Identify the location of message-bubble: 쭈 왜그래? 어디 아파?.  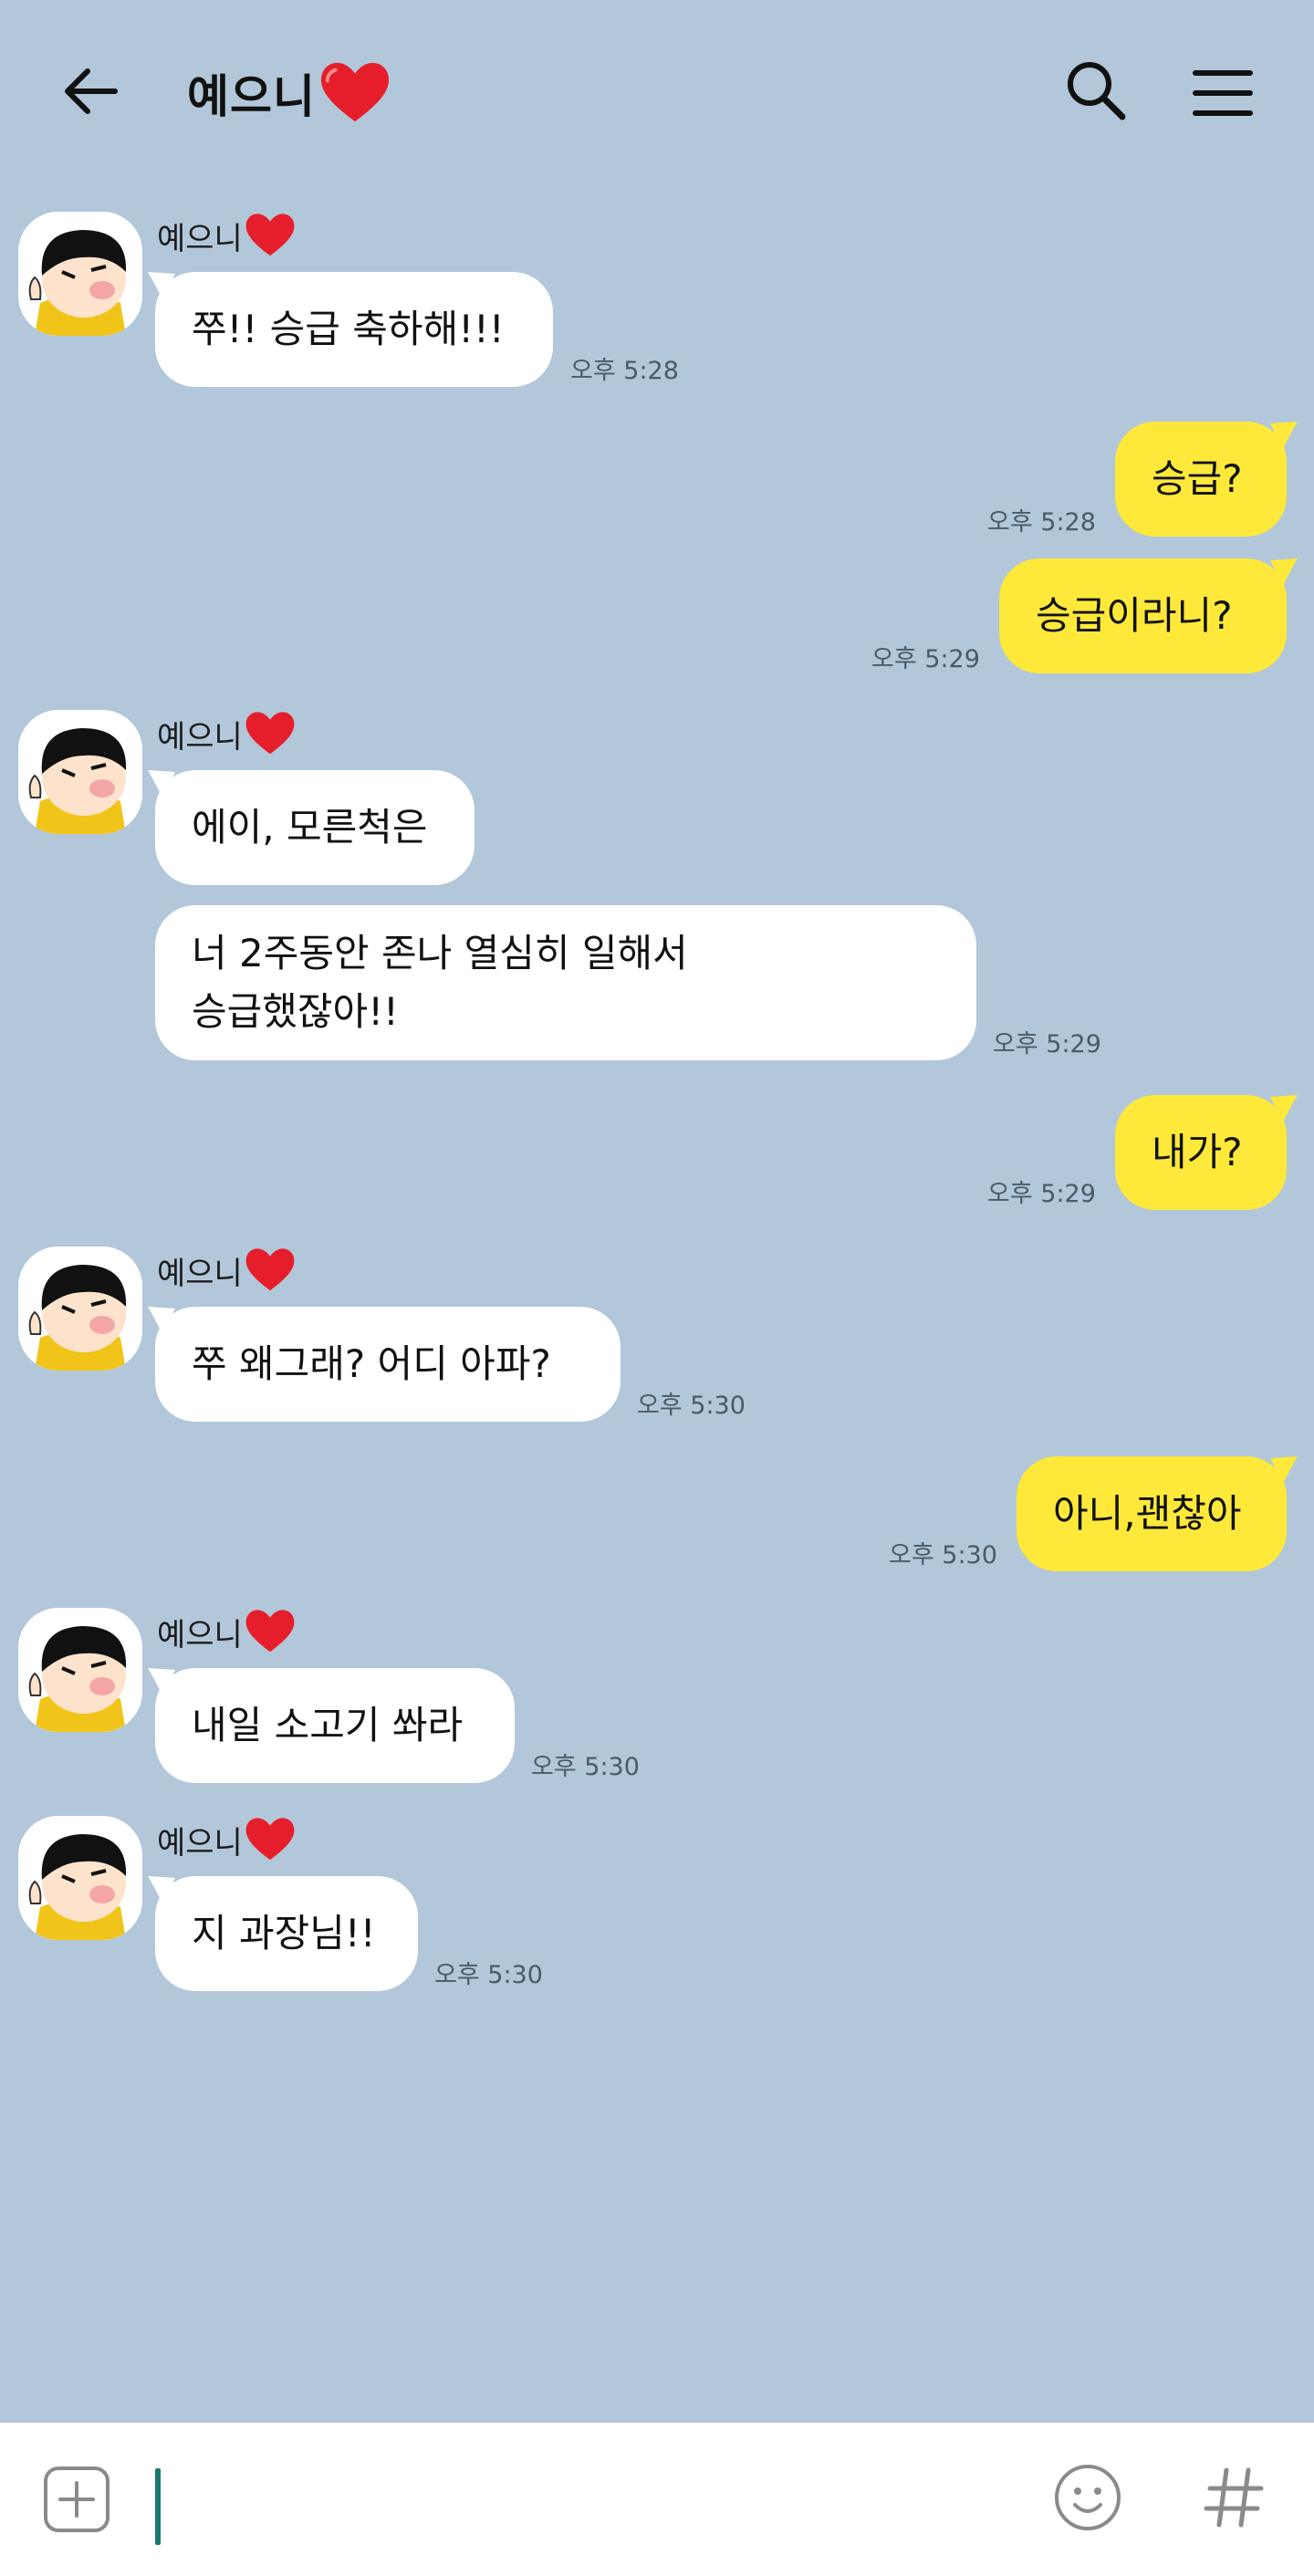
(387, 1364).